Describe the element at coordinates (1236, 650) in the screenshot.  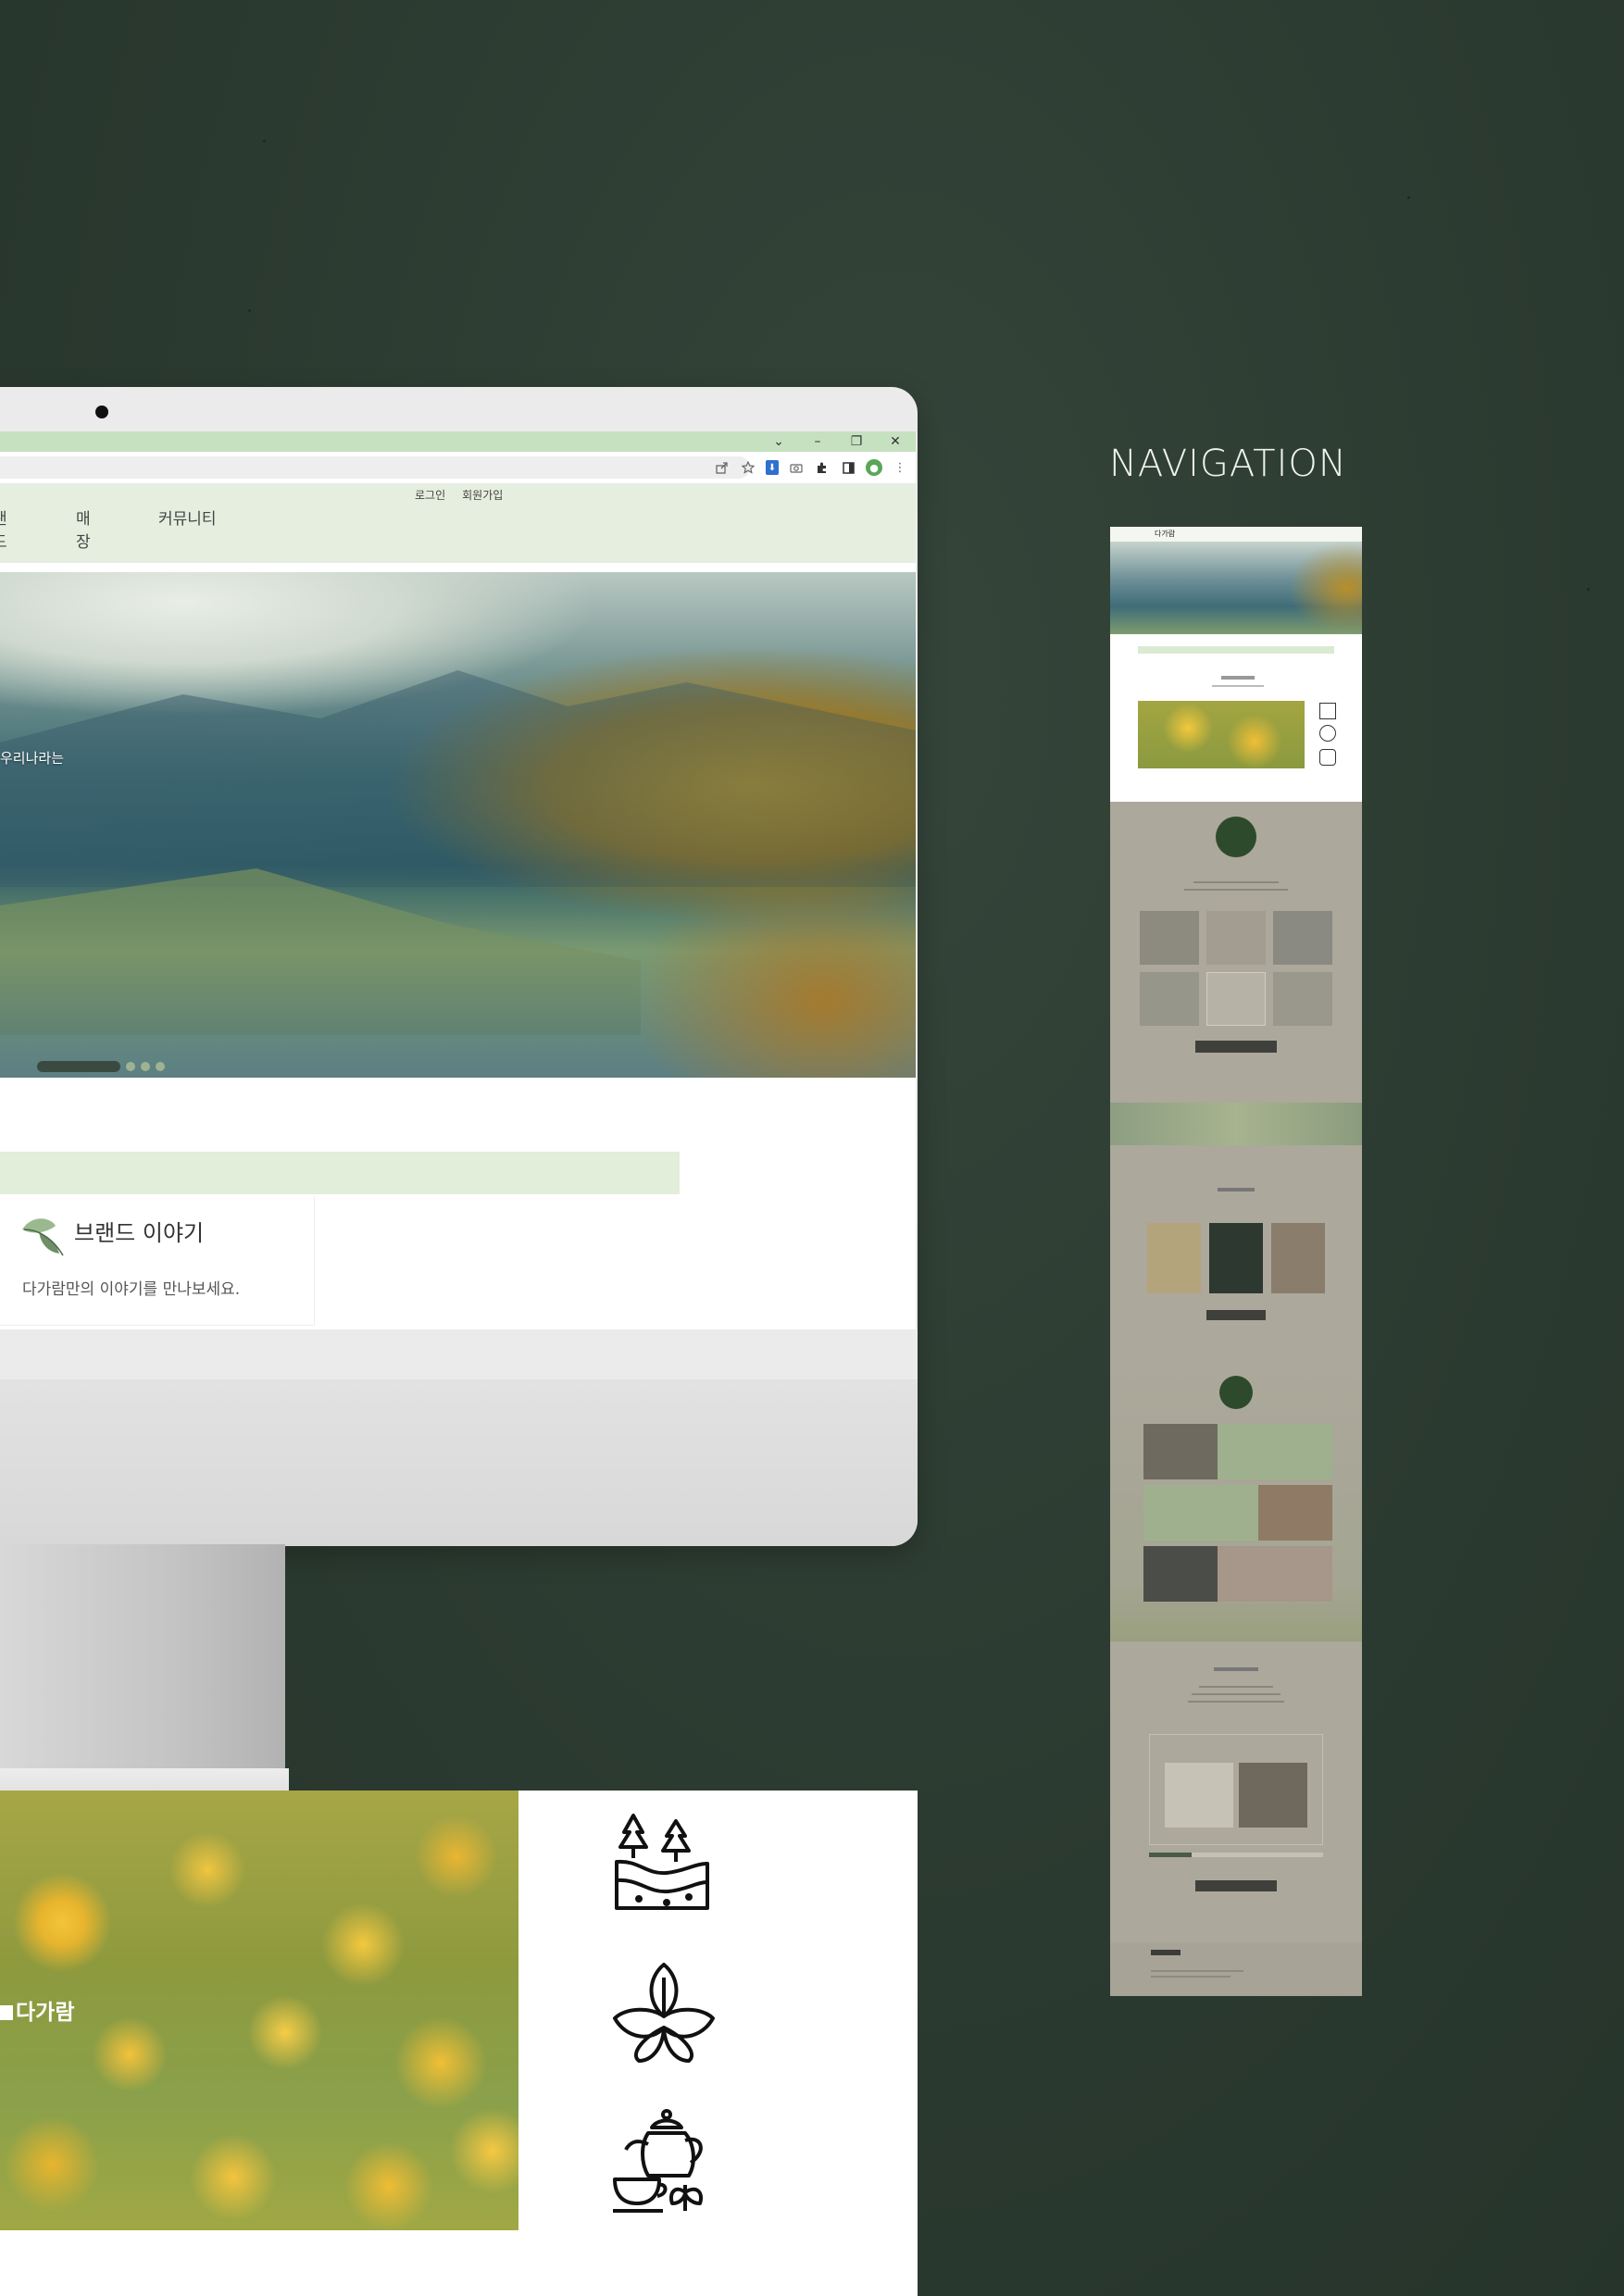
I see `thumb-notice-bar` at that location.